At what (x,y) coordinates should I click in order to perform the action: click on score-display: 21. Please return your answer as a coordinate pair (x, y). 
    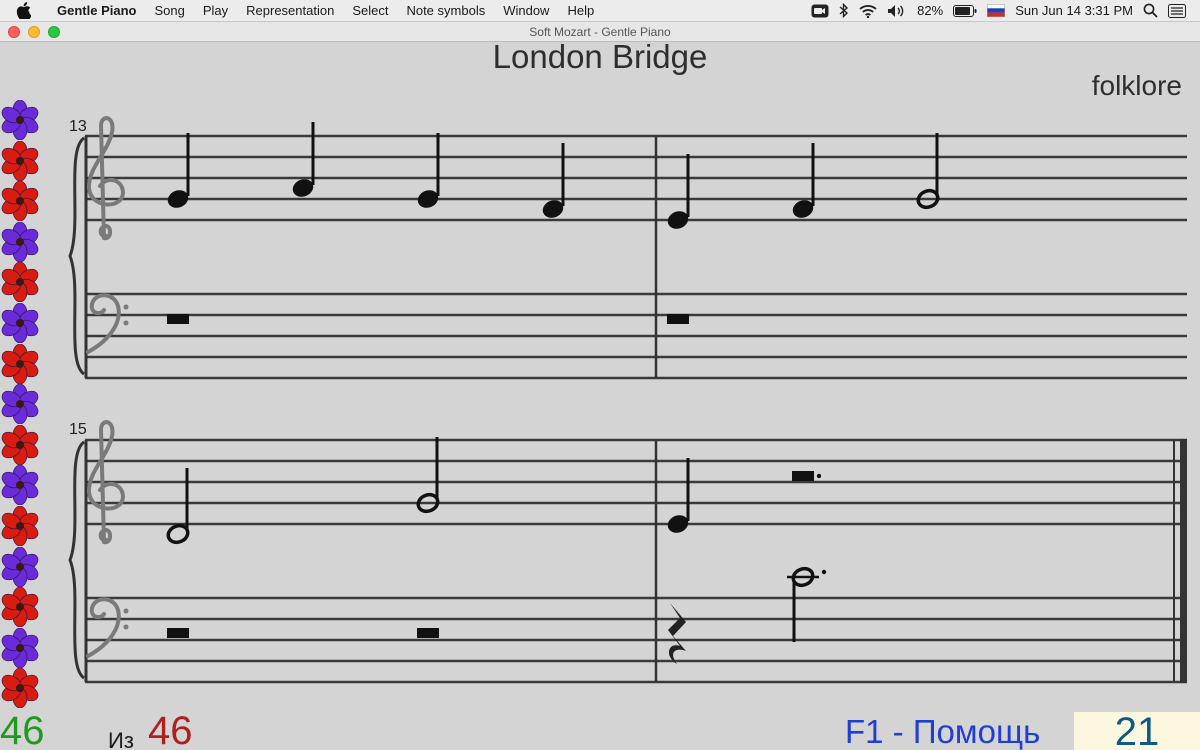
    Looking at the image, I should click on (1137, 731).